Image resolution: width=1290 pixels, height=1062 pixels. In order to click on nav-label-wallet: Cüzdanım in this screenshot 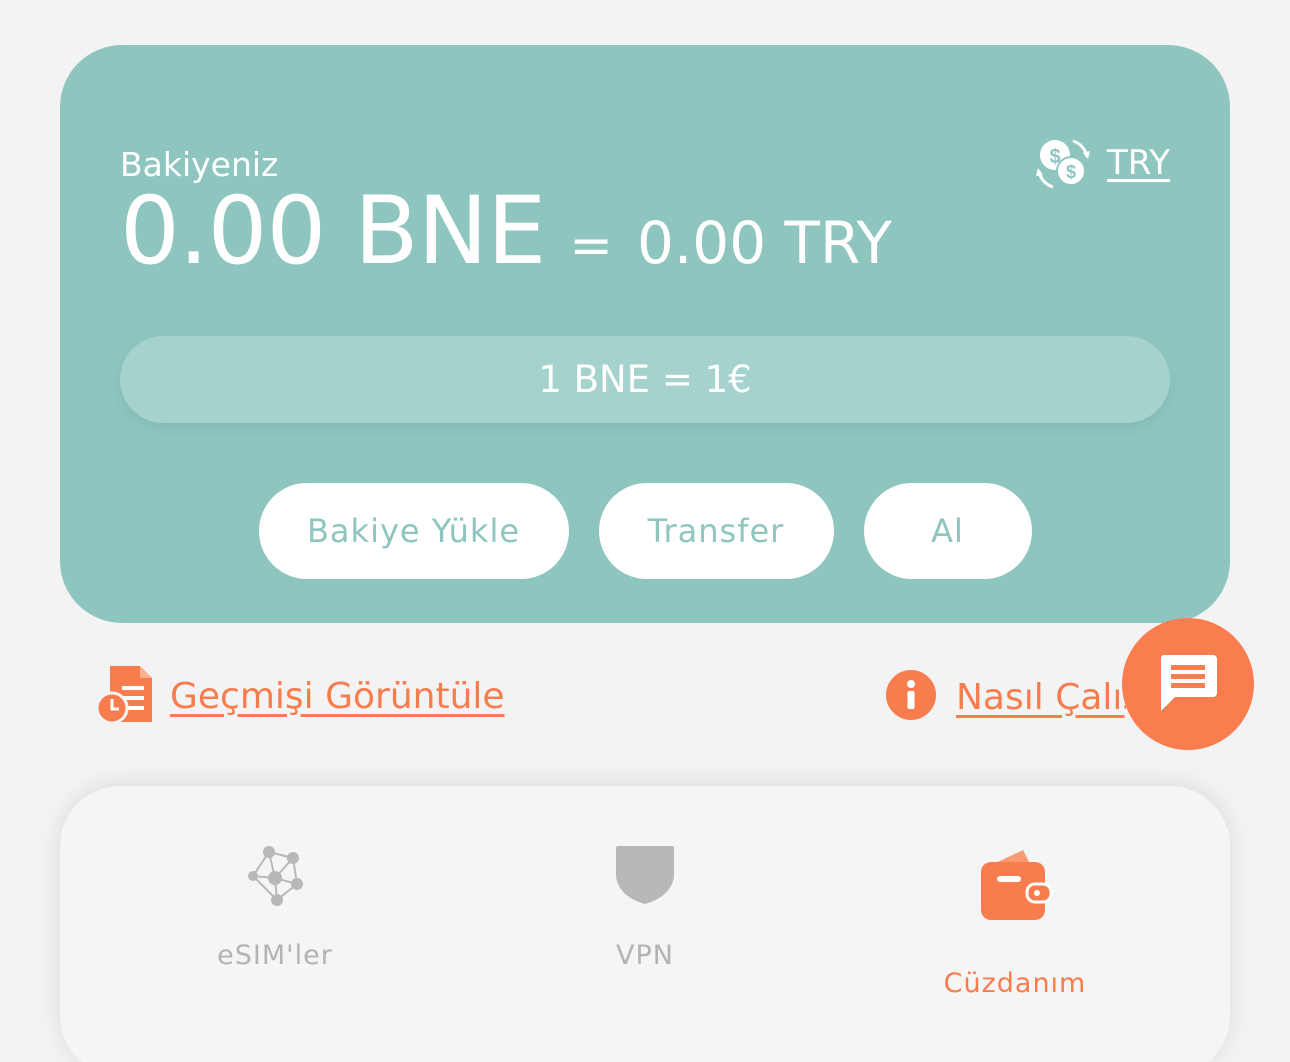, I will do `click(1015, 983)`.